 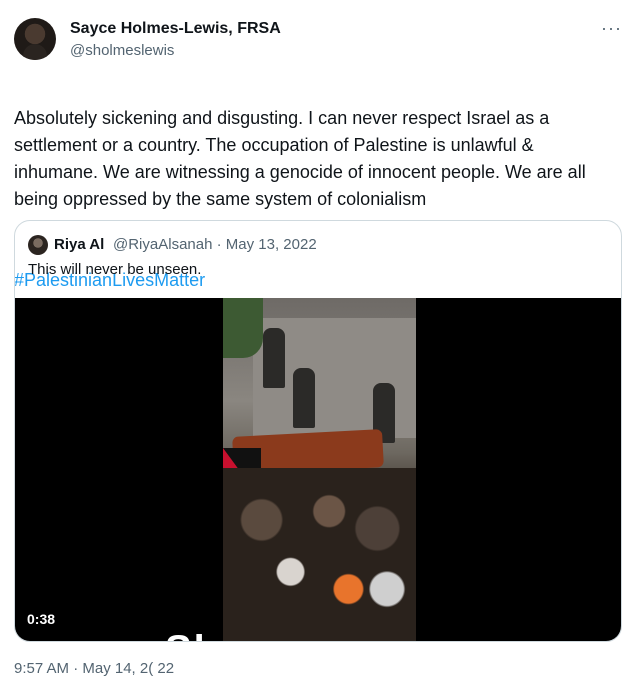 What do you see at coordinates (215, 244) in the screenshot?
I see `quote-author-meta: @RiyaAlsanah · May 13, 2022` at bounding box center [215, 244].